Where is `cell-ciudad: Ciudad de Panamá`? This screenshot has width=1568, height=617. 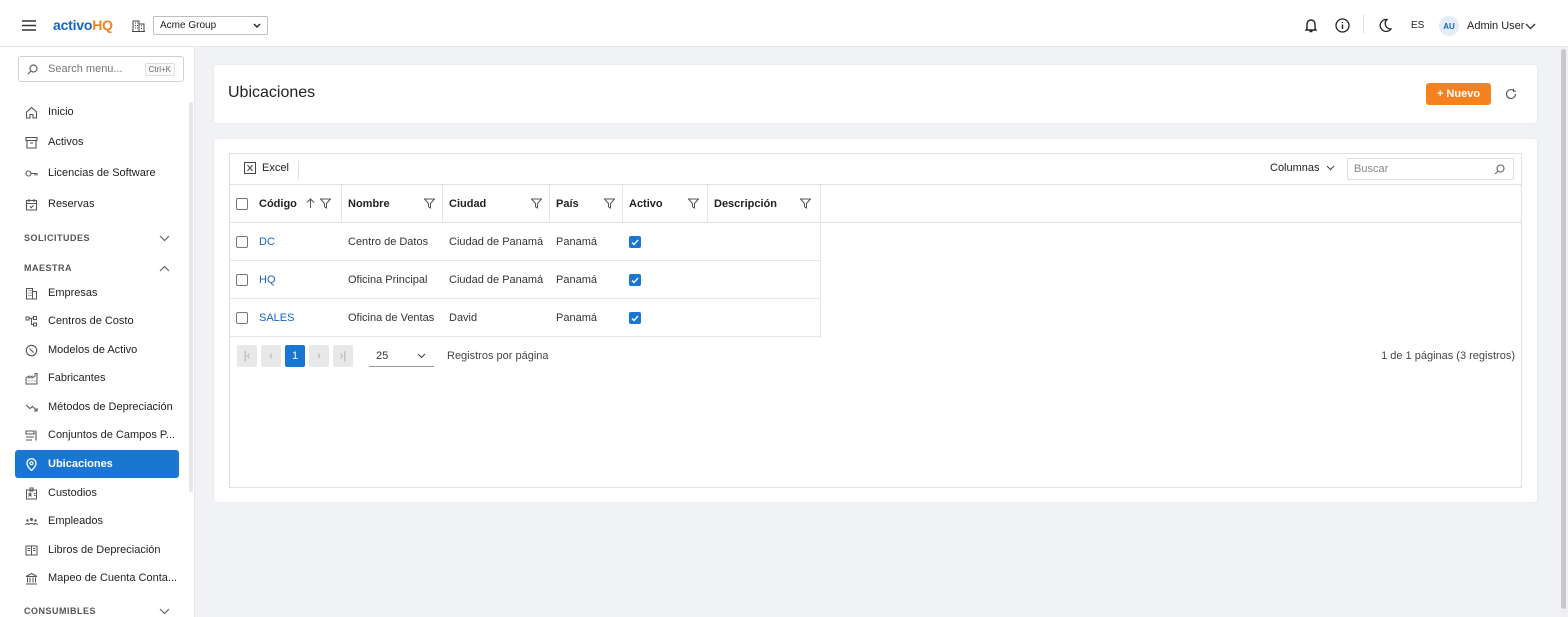 cell-ciudad: Ciudad de Panamá is located at coordinates (496, 280).